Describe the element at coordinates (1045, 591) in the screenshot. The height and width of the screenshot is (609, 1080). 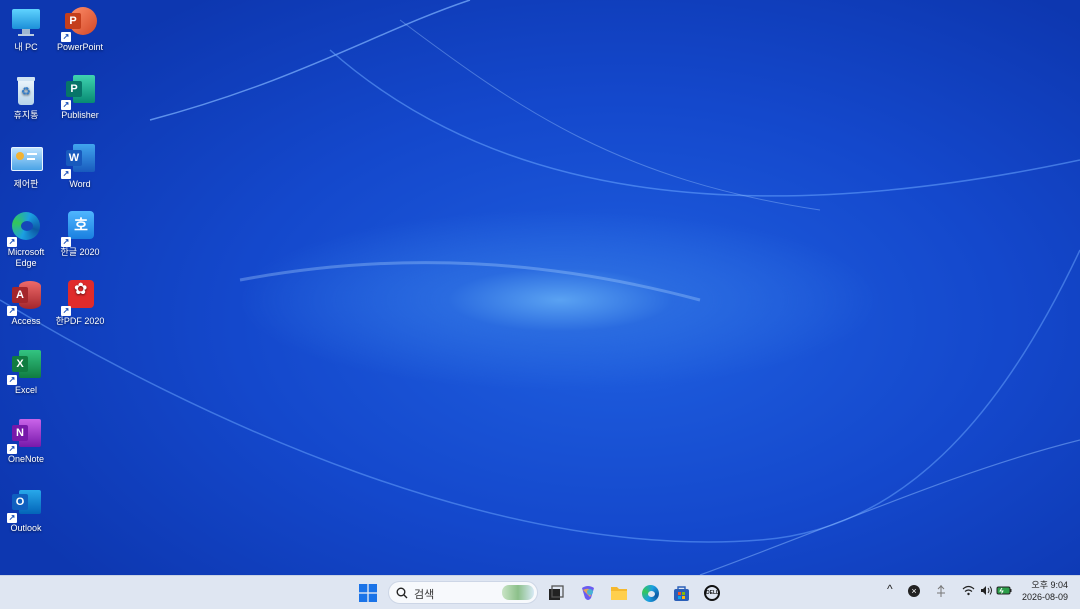
I see `taskbar-clock: 오후 9:04 2026-08-09` at that location.